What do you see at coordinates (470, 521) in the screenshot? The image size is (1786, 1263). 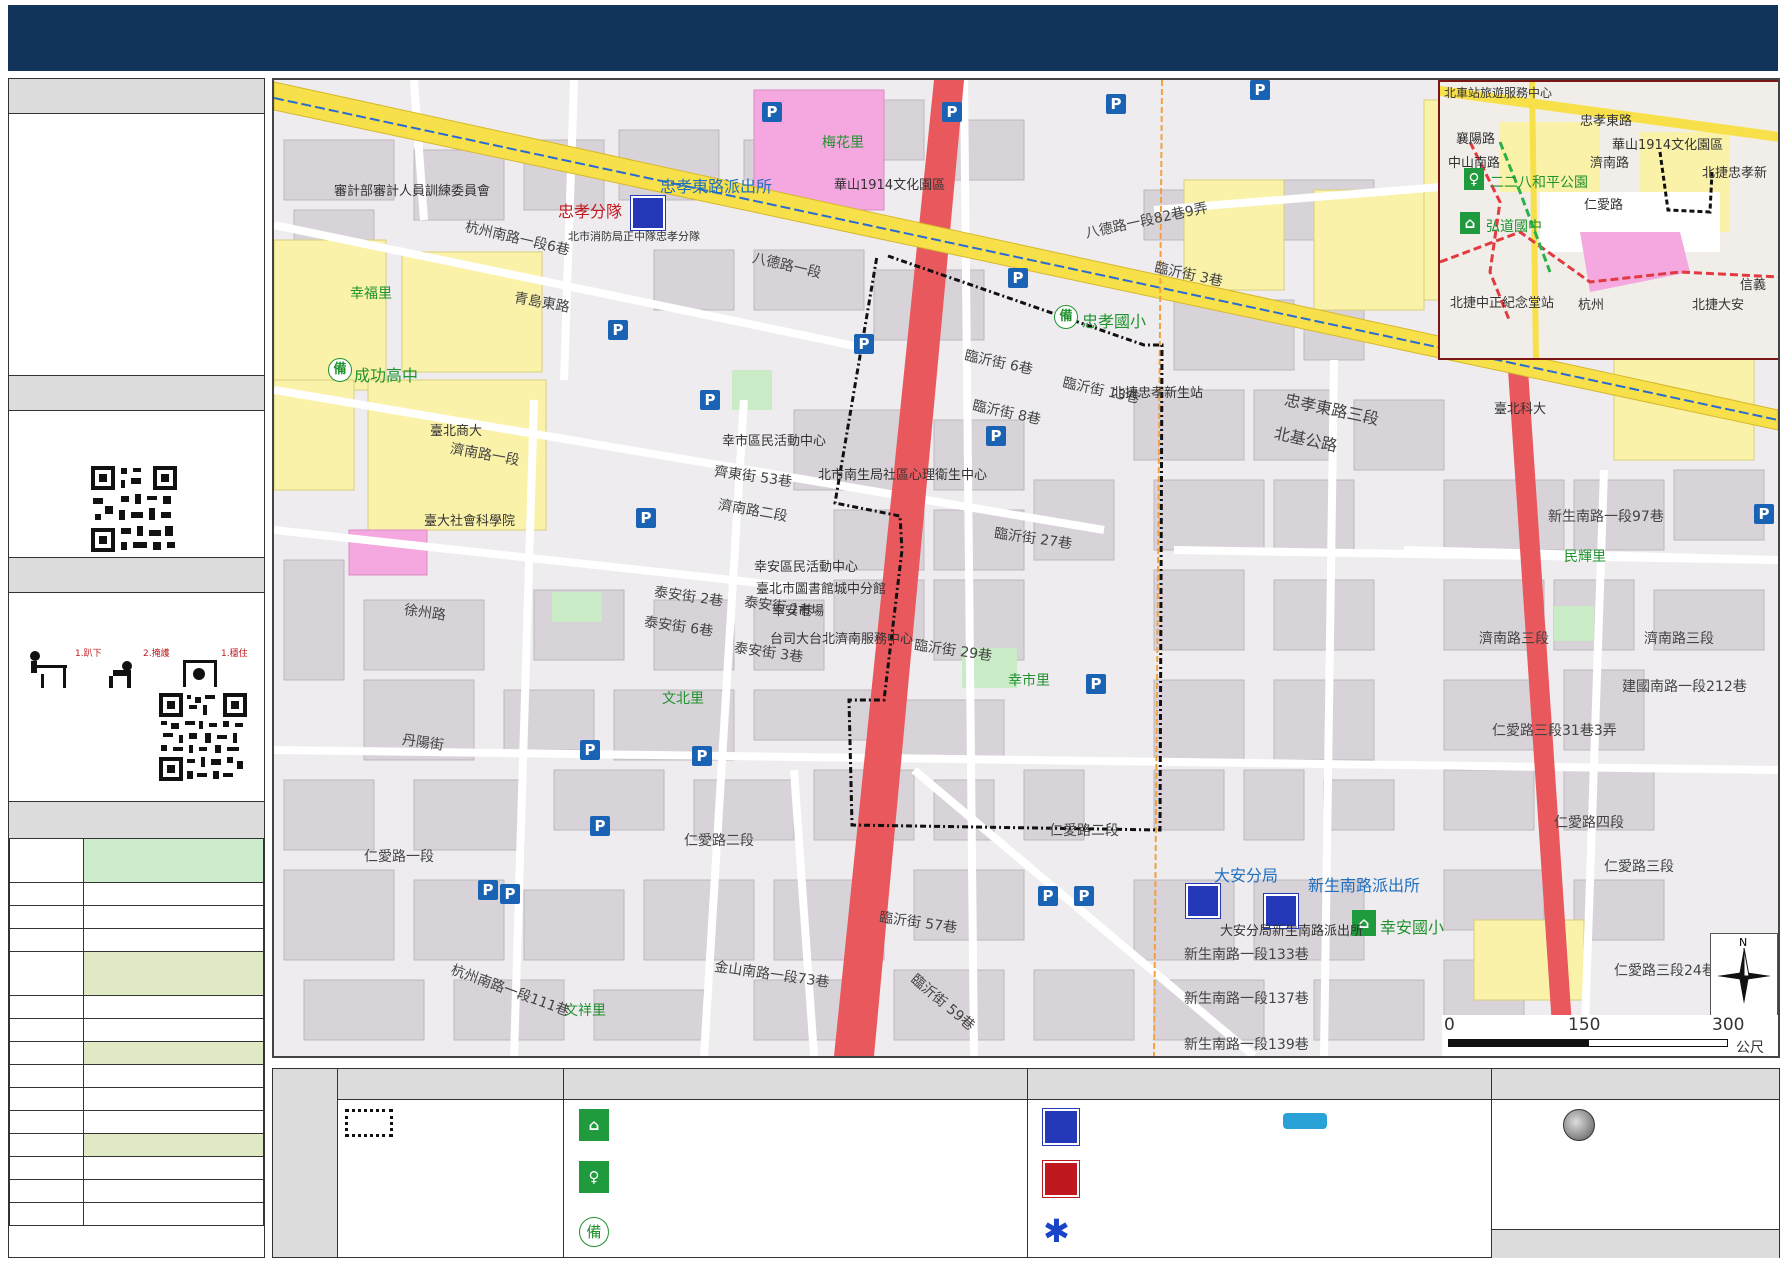 I see `place-label: 臺大社會科學院` at bounding box center [470, 521].